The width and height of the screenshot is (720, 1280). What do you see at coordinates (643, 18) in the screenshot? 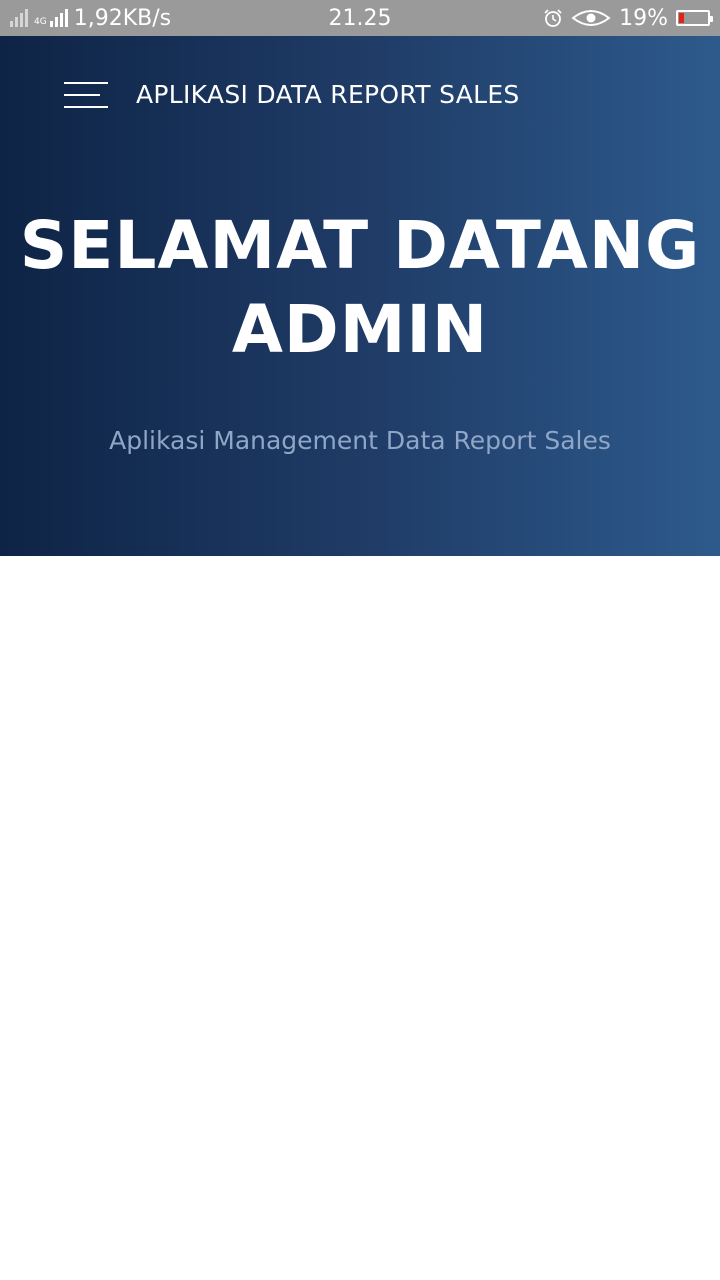
I see `battery-percent: 19%` at bounding box center [643, 18].